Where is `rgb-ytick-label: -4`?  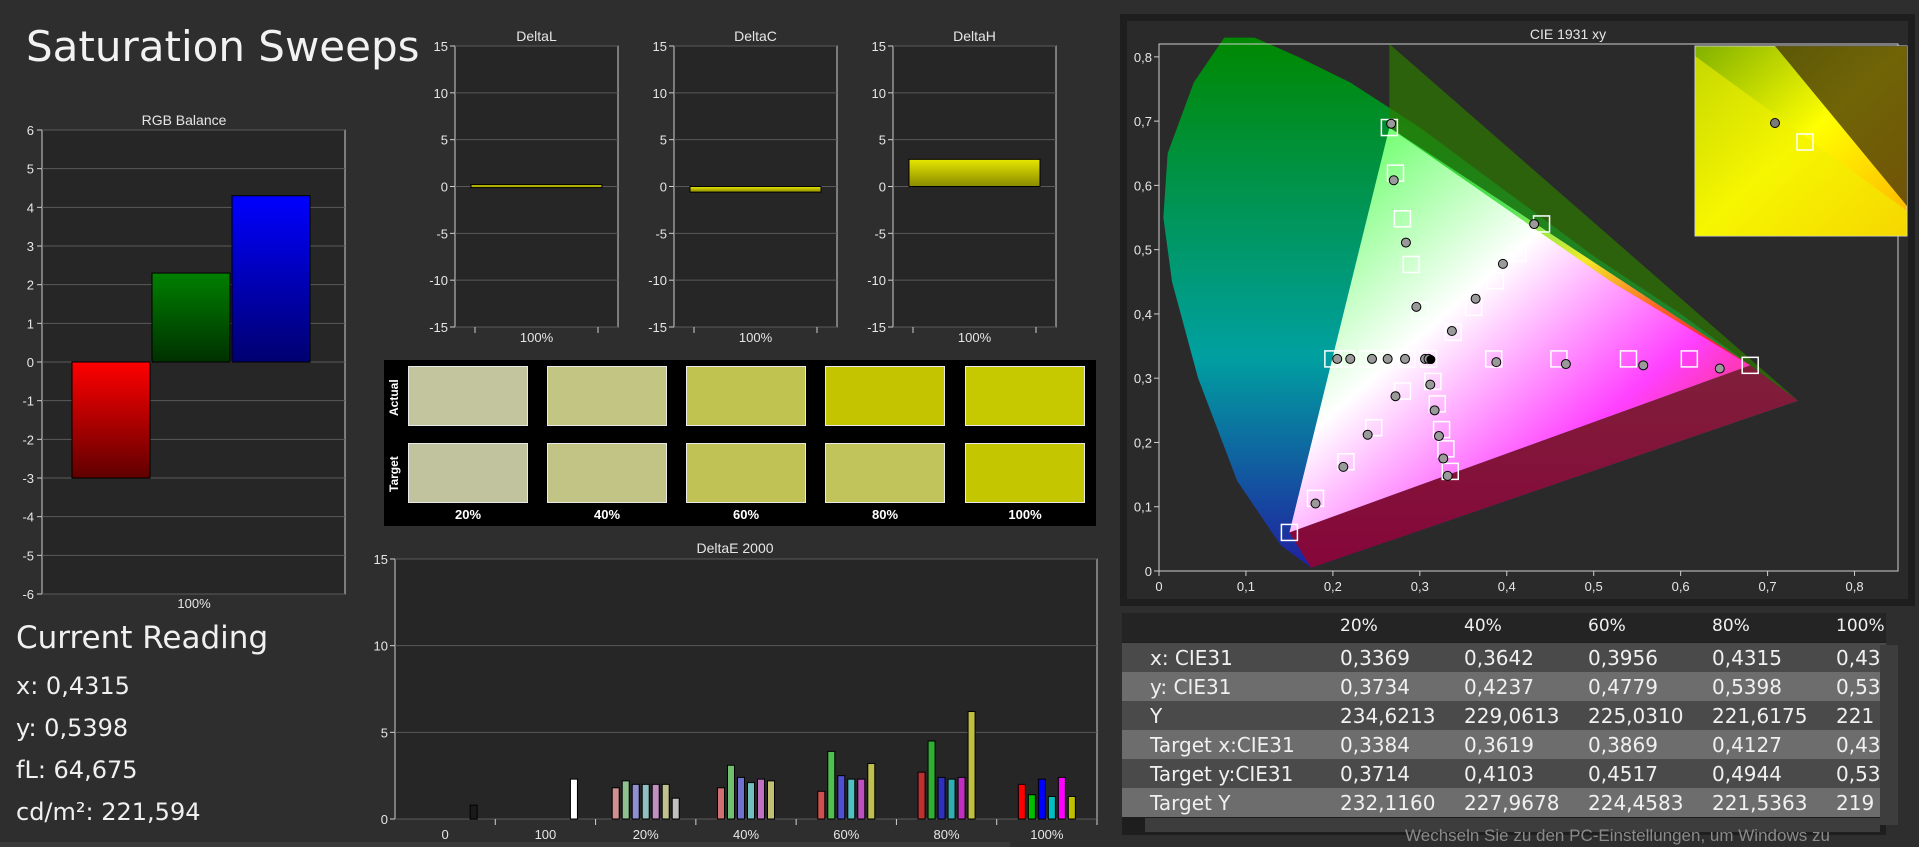 rgb-ytick-label: -4 is located at coordinates (28, 517).